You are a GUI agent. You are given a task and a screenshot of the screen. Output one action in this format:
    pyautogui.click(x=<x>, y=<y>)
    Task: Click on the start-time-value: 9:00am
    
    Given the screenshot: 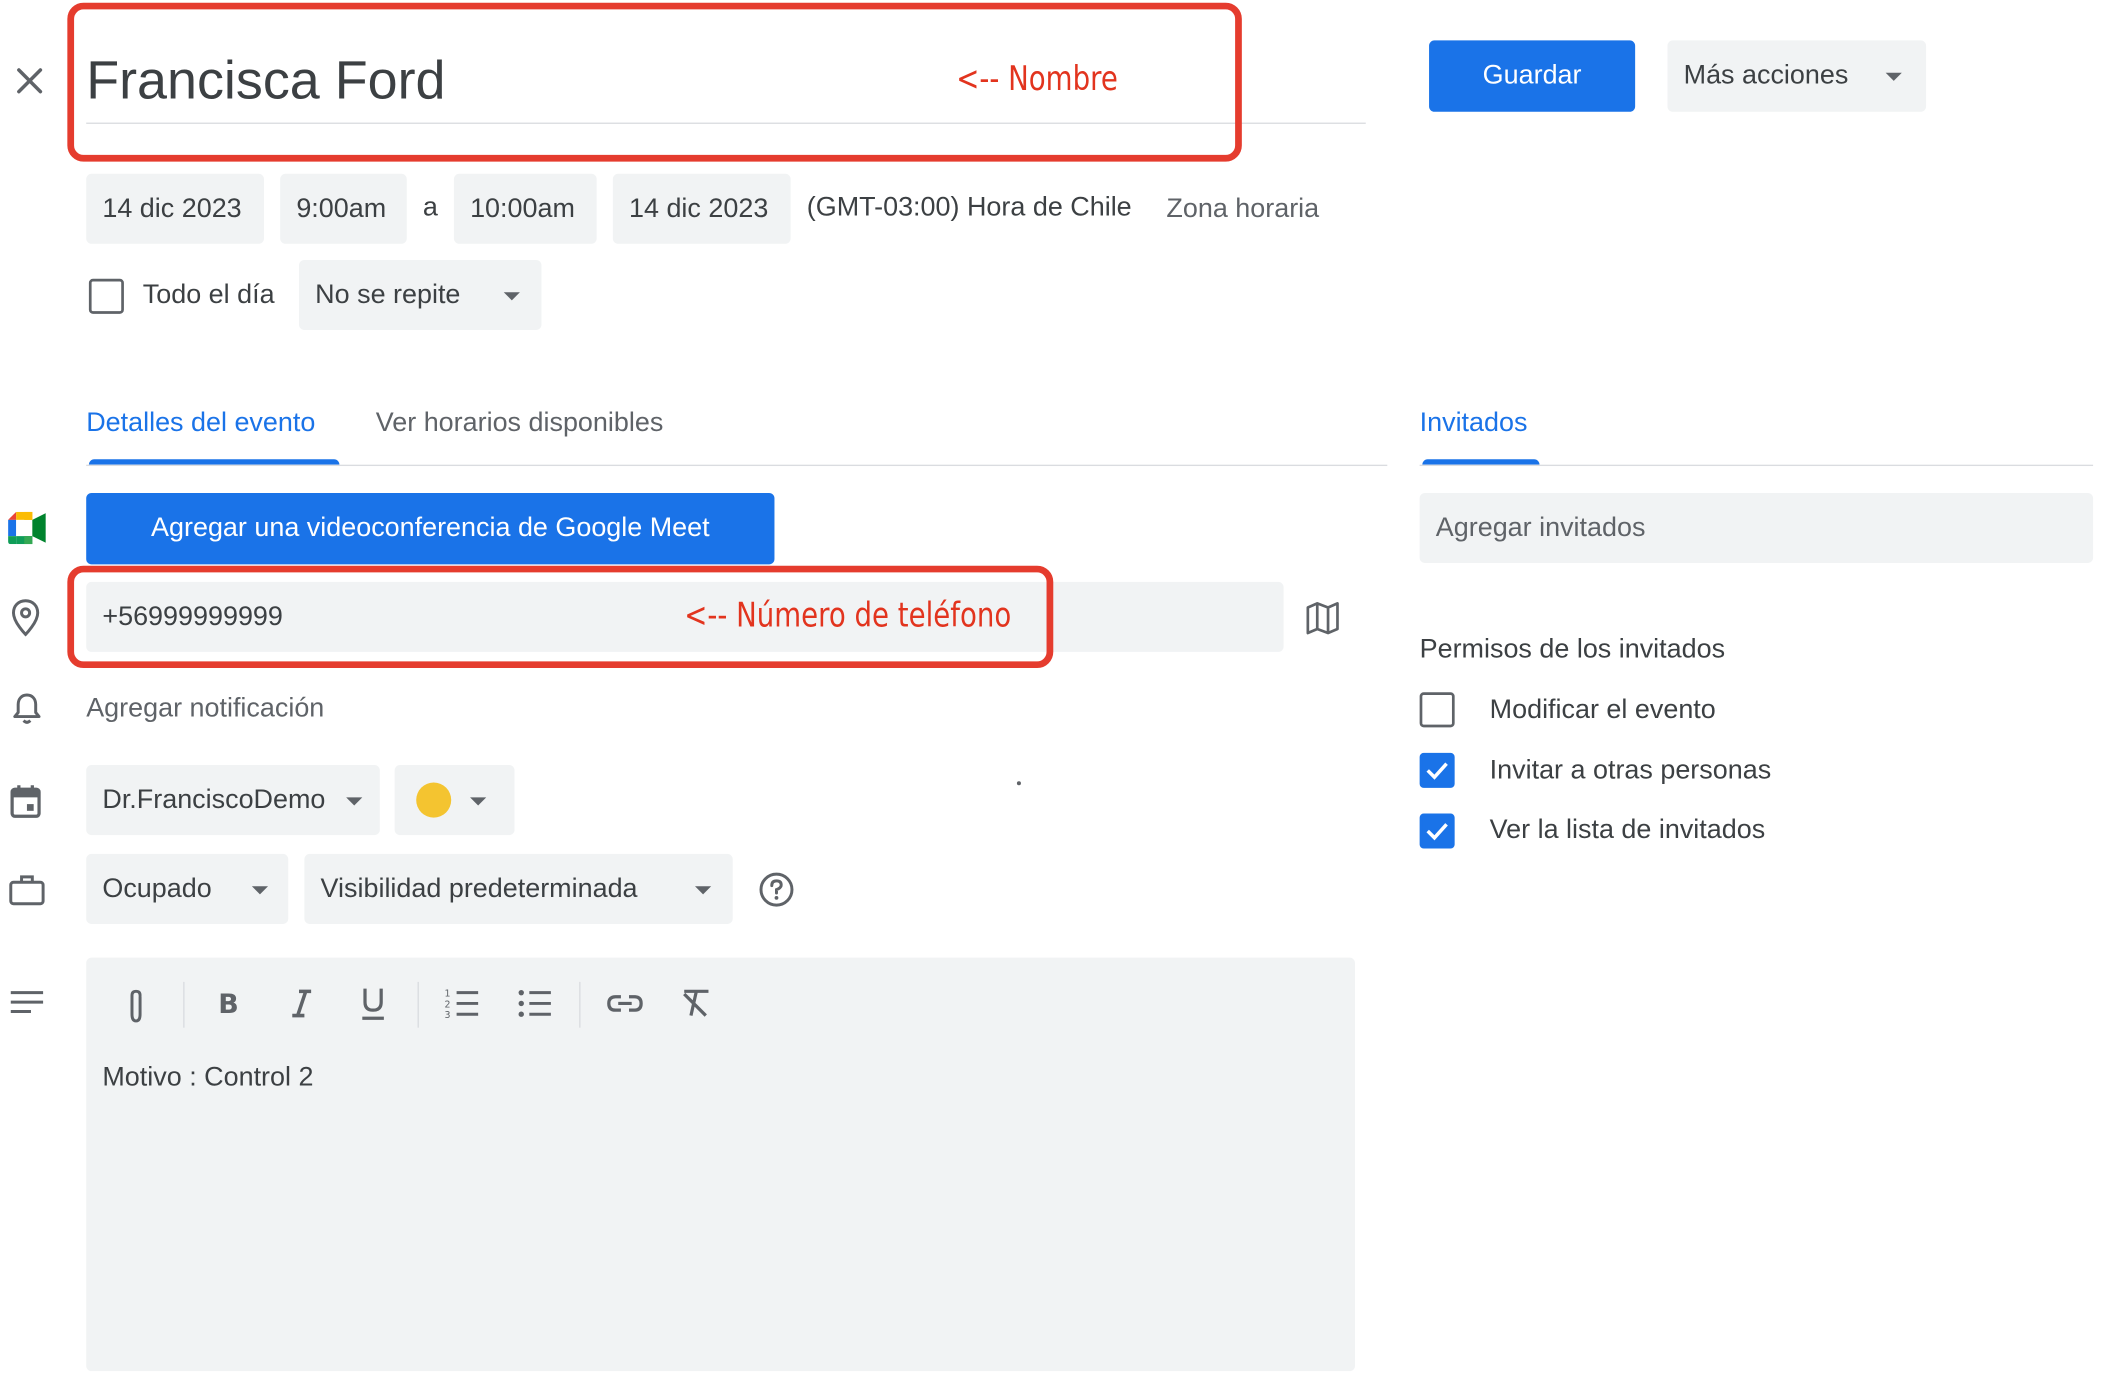 What is the action you would take?
    pyautogui.click(x=341, y=208)
    